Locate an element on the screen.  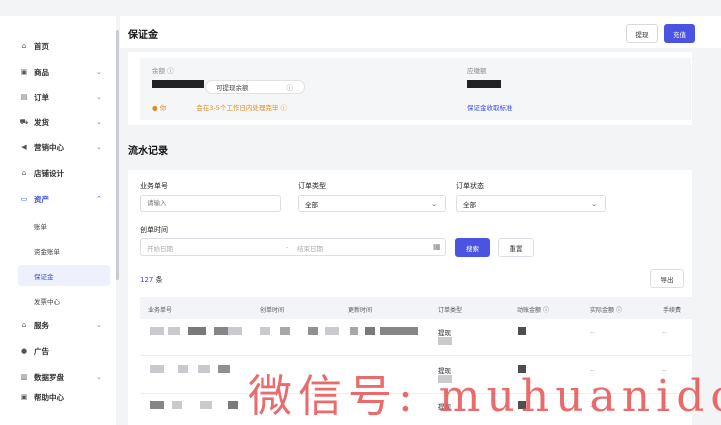
help-icon: ▣ is located at coordinates (24, 397).